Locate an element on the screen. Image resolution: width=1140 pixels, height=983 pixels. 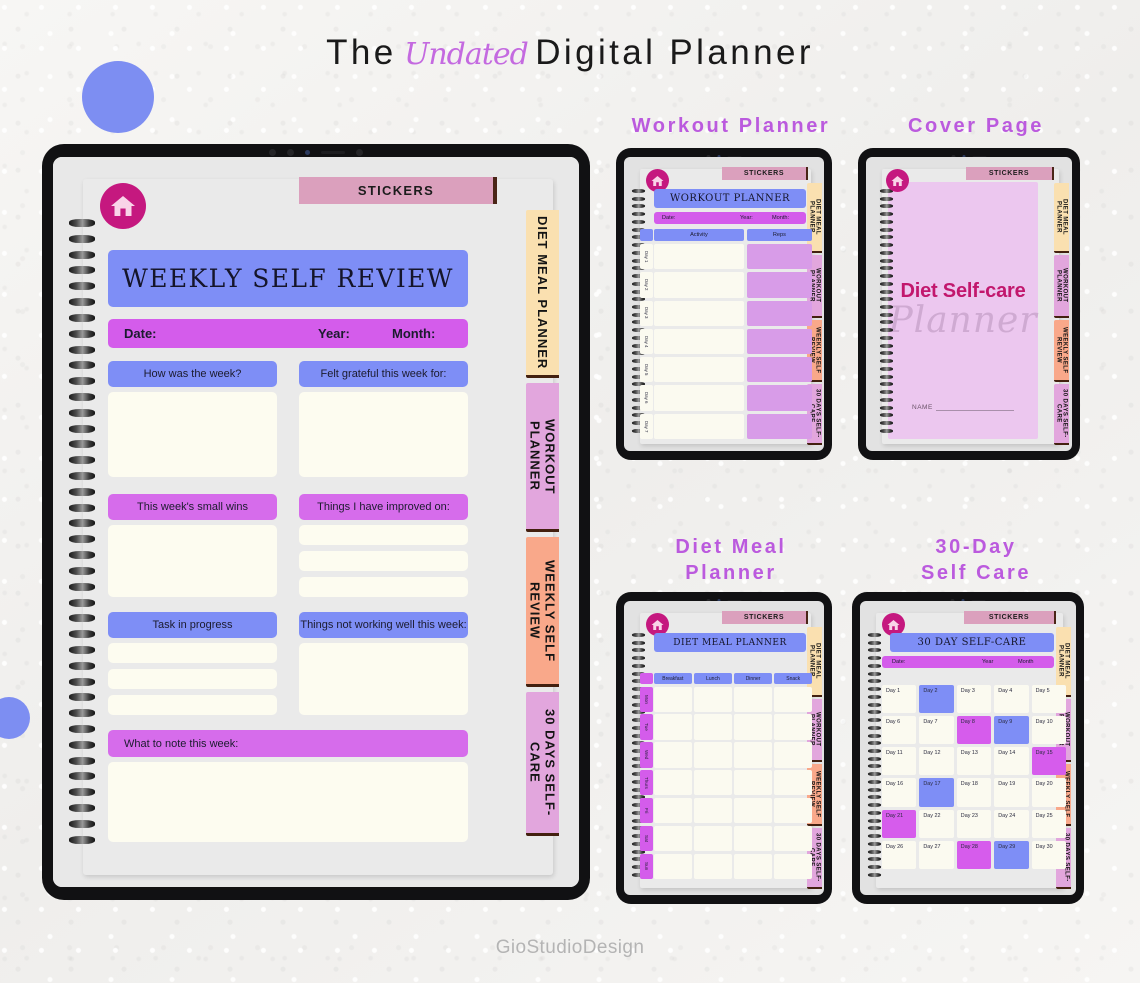
day-cell: Day 11 is located at coordinates (899, 761).